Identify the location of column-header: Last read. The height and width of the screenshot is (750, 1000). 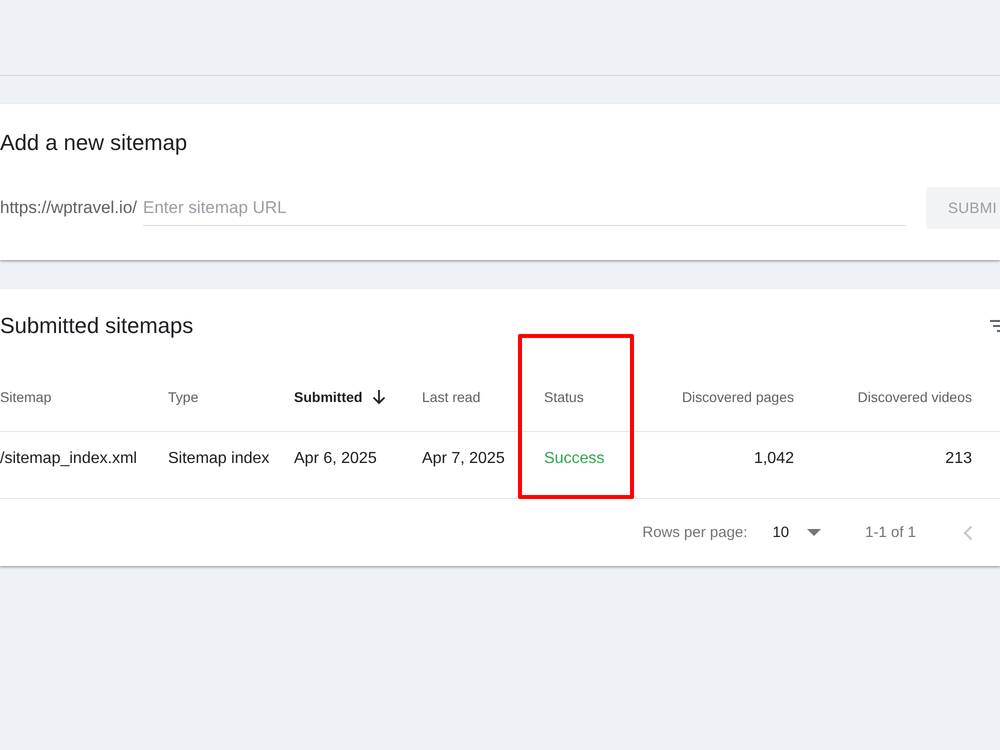
(451, 397).